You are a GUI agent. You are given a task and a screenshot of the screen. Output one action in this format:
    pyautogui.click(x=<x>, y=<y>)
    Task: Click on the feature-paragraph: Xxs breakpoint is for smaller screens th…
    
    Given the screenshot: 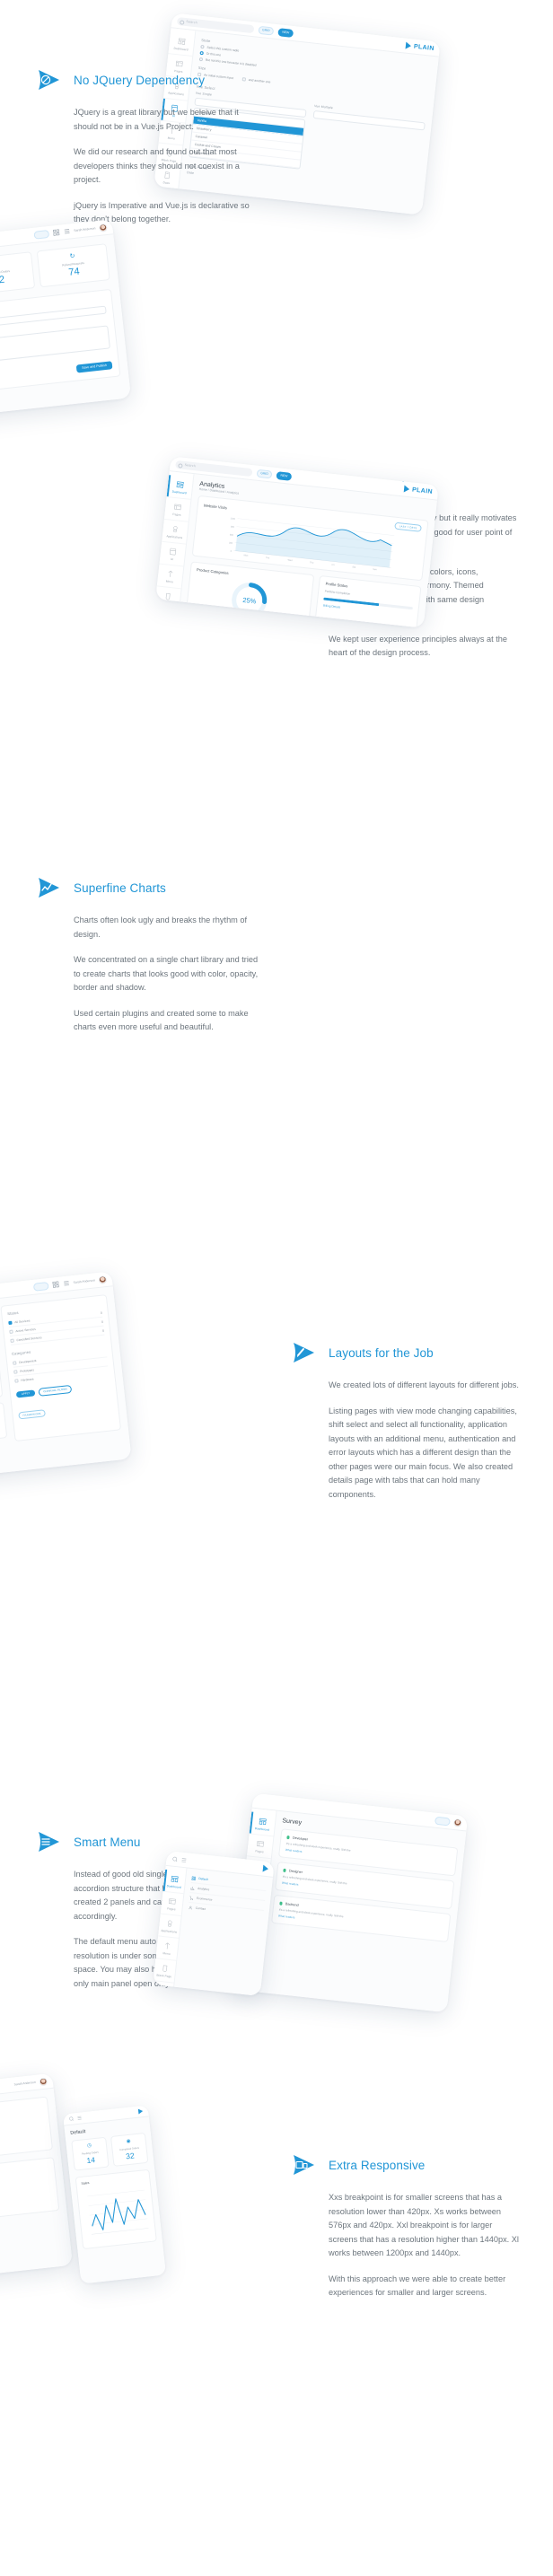 What is the action you would take?
    pyautogui.click(x=424, y=2225)
    